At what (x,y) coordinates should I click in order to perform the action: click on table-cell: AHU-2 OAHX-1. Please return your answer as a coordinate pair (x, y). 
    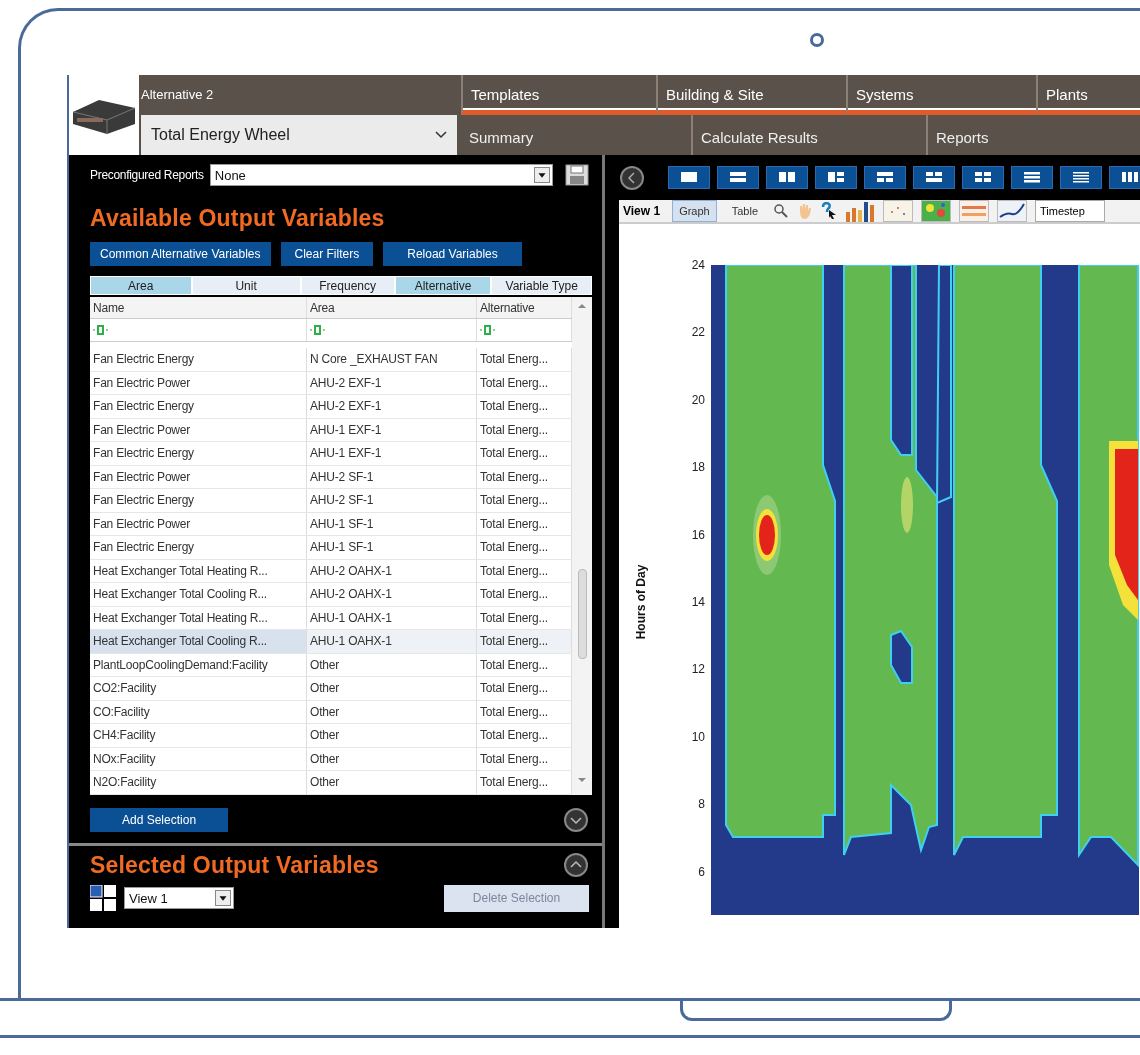
    Looking at the image, I should click on (392, 594).